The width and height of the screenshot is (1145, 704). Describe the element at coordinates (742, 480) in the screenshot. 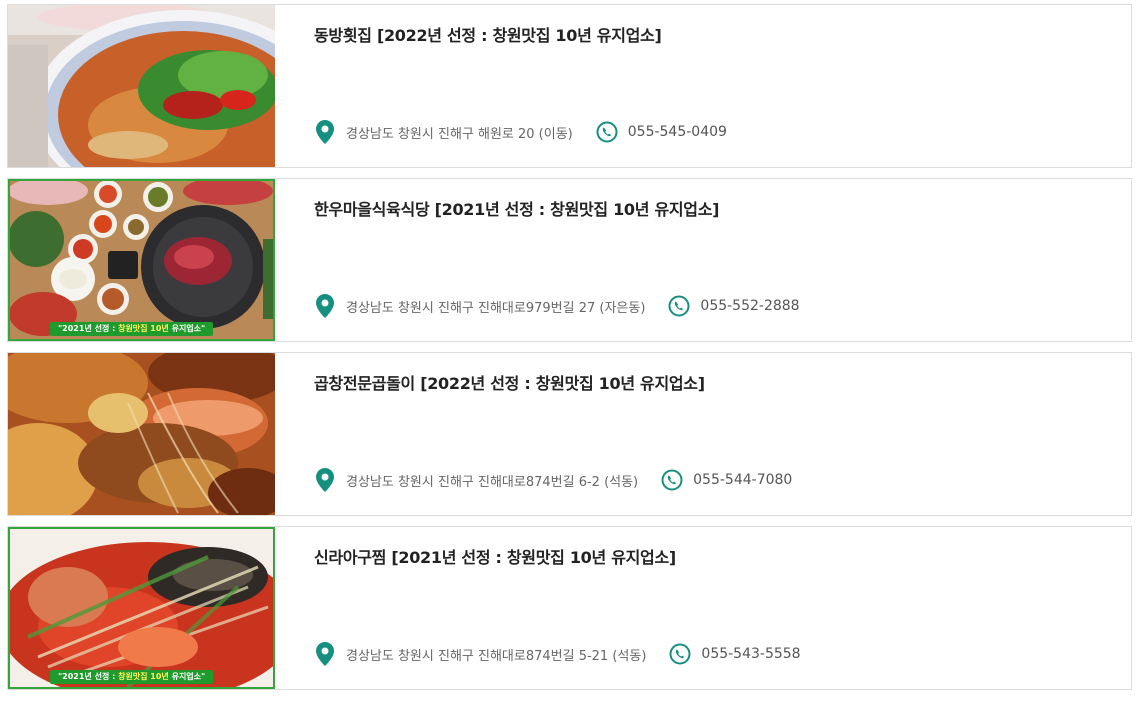

I see `restaurant-phone: 055-544-7080` at that location.